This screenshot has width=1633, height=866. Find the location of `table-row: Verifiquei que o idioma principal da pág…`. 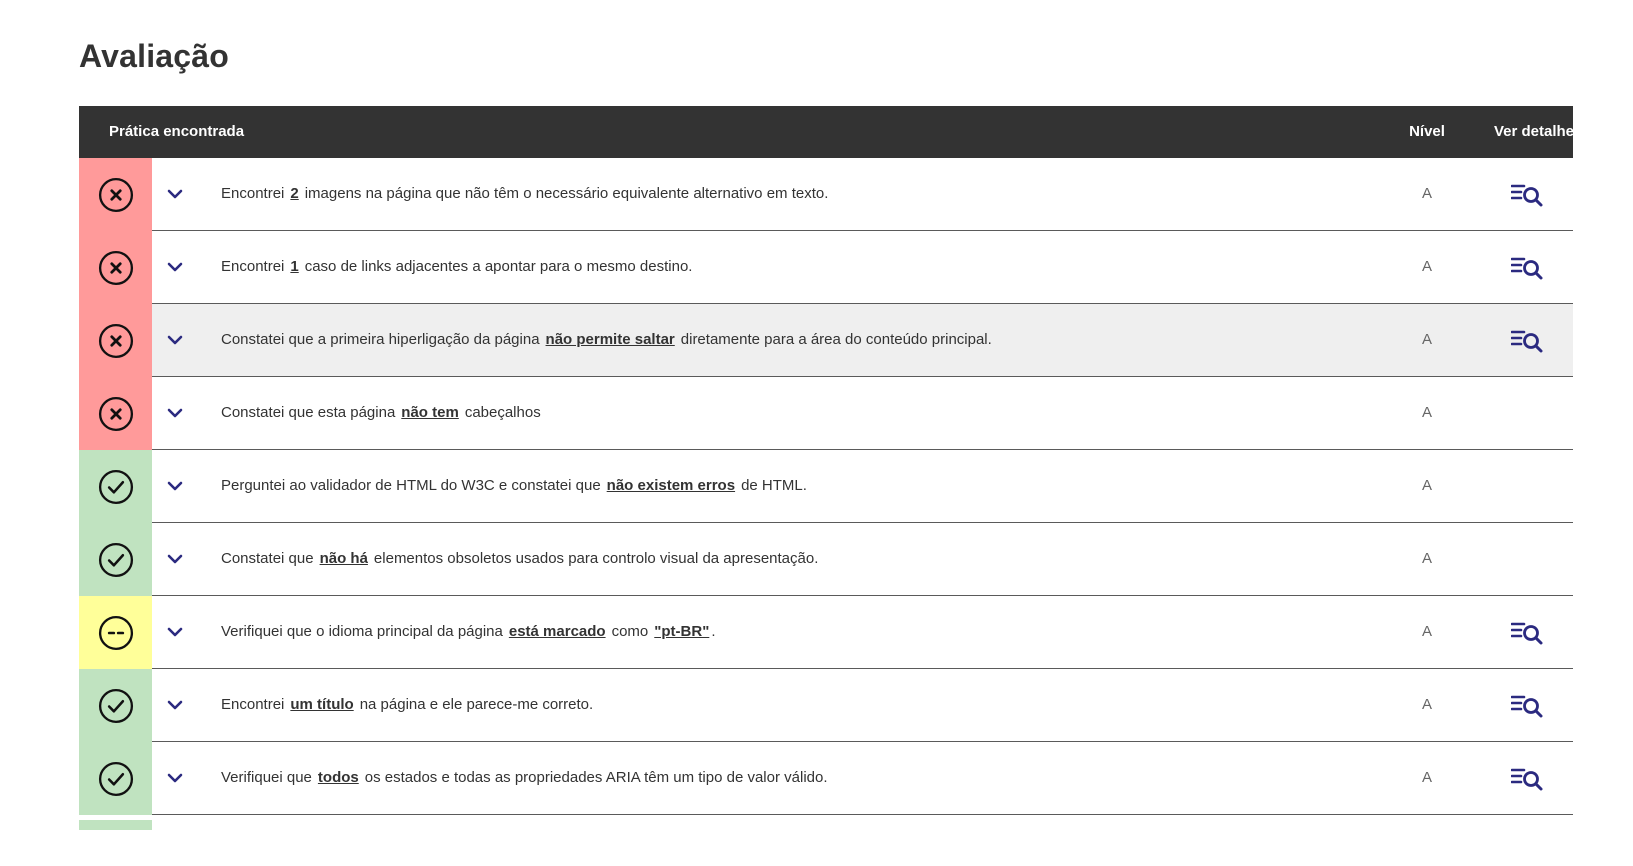

table-row: Verifiquei que o idioma principal da pág… is located at coordinates (826, 632).